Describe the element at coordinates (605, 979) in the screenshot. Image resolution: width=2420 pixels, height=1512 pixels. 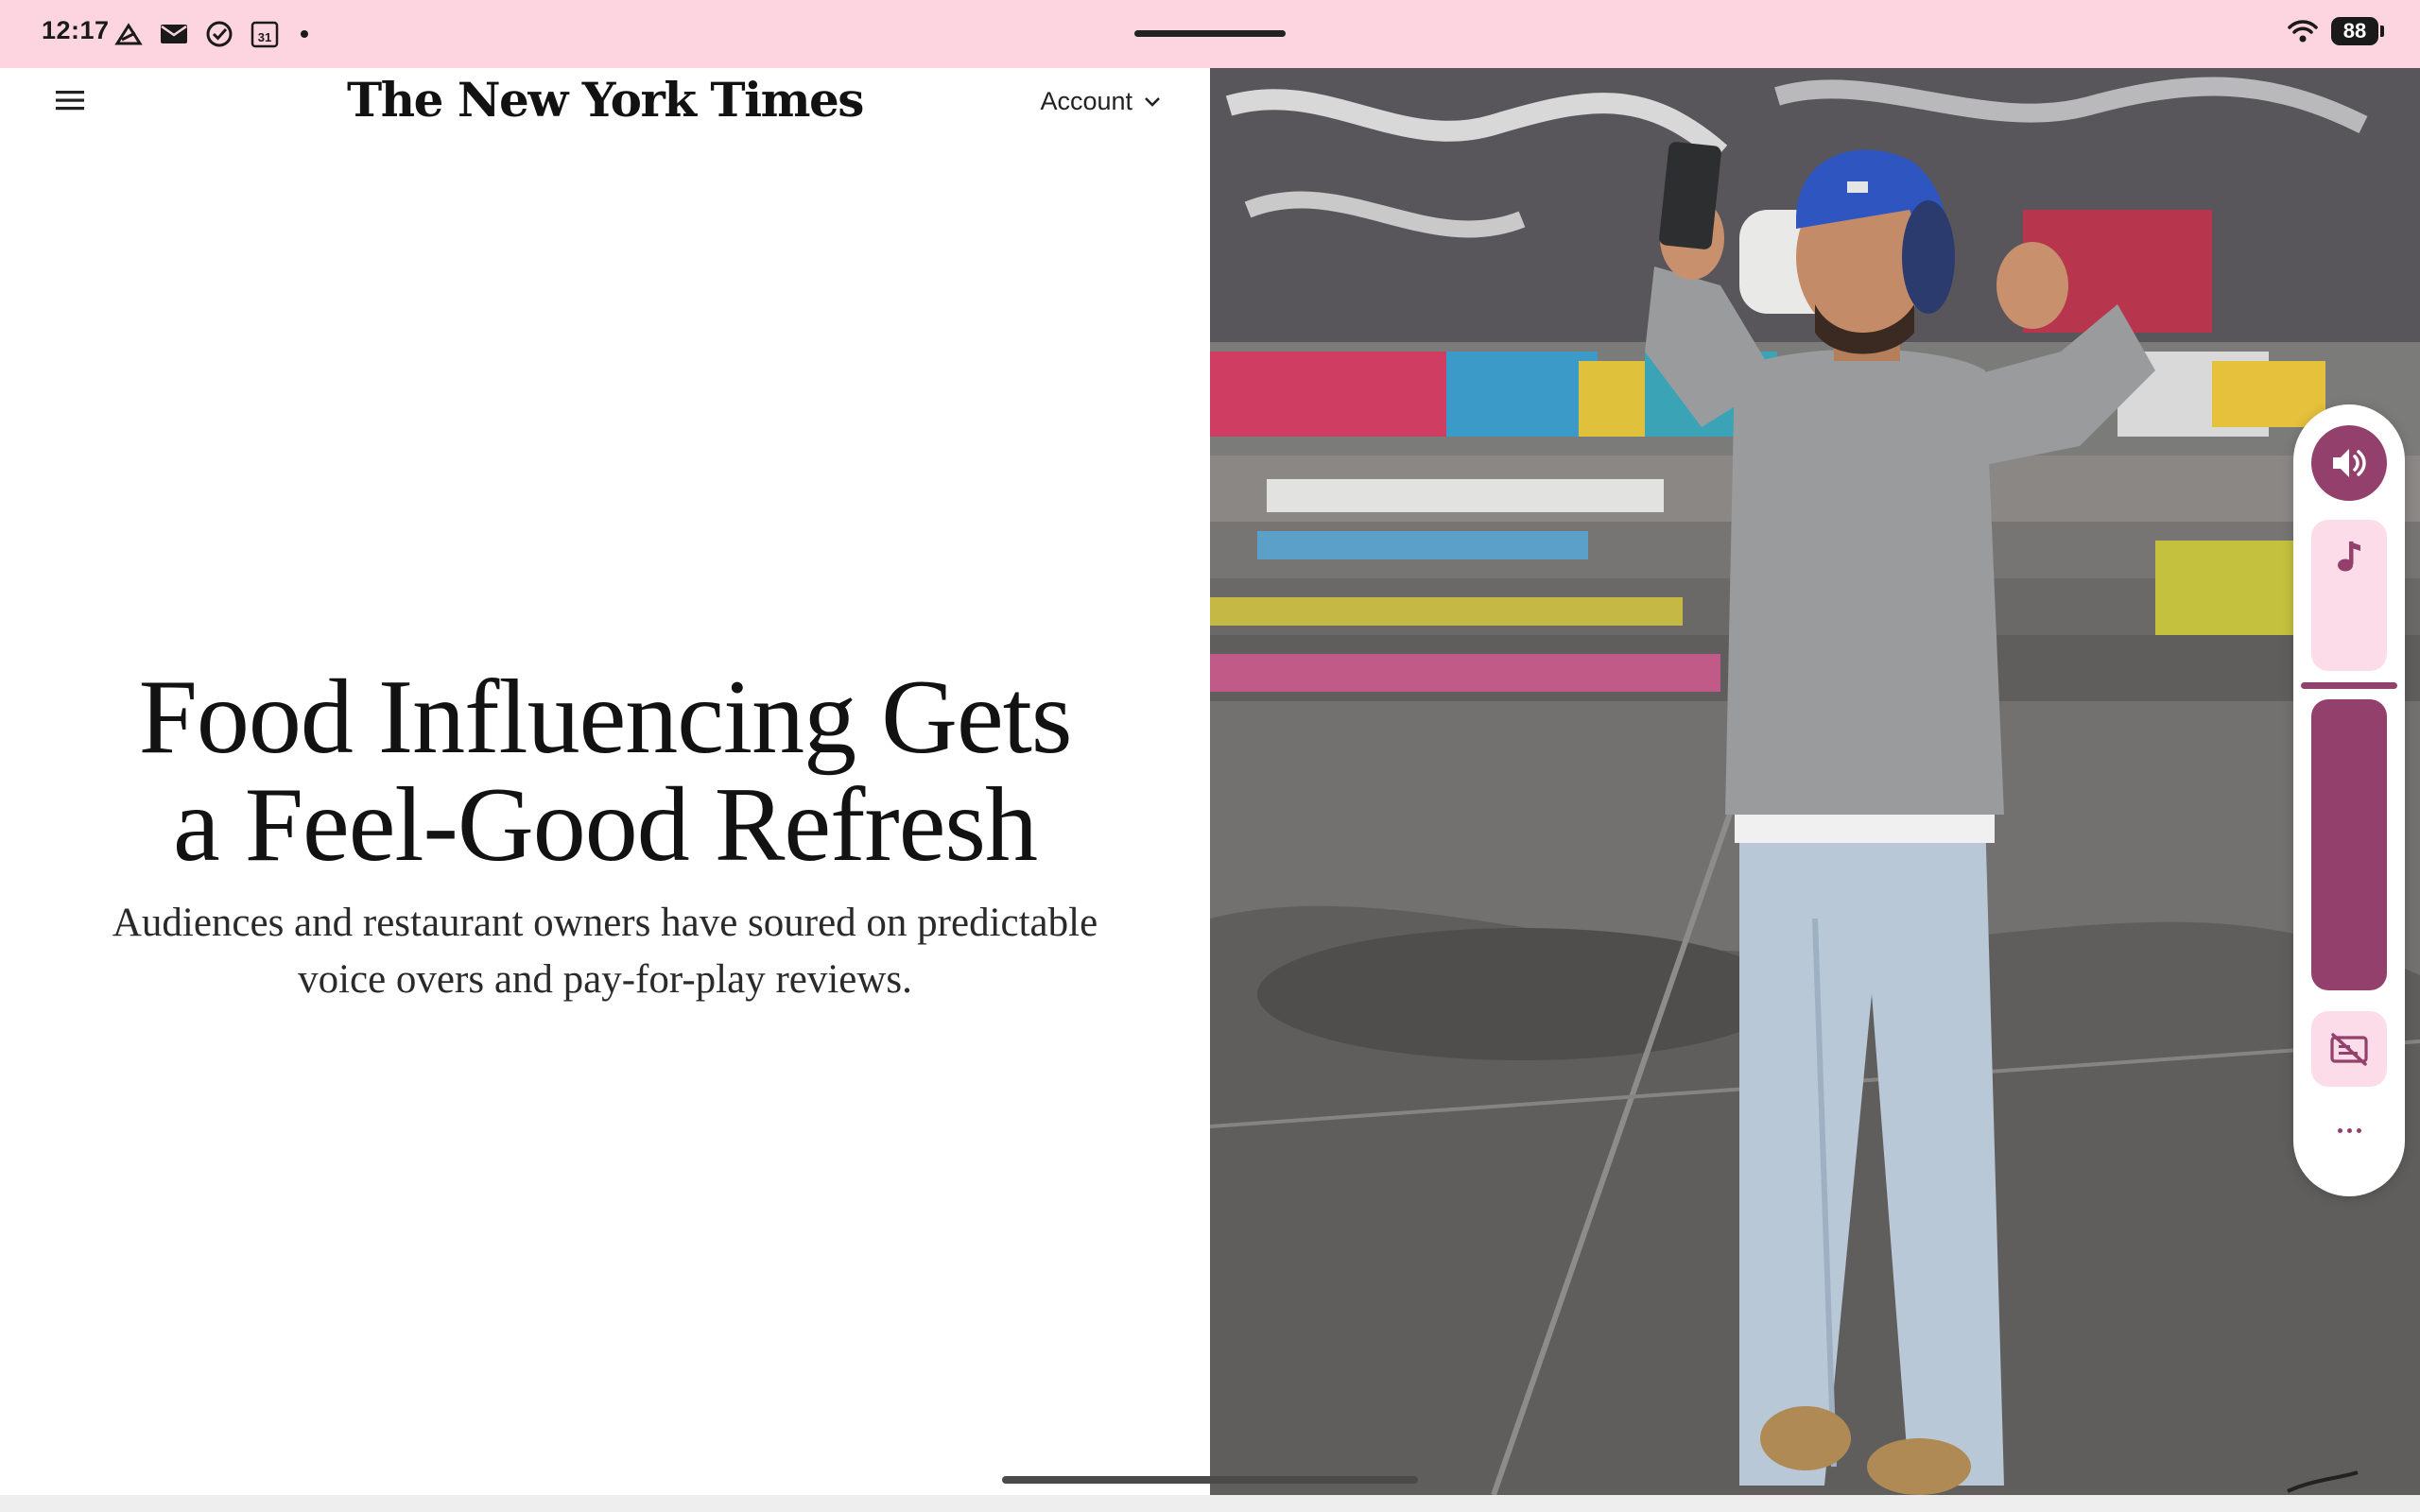
I see `summary-line-2: voice overs and pay-for-play reviews.` at that location.